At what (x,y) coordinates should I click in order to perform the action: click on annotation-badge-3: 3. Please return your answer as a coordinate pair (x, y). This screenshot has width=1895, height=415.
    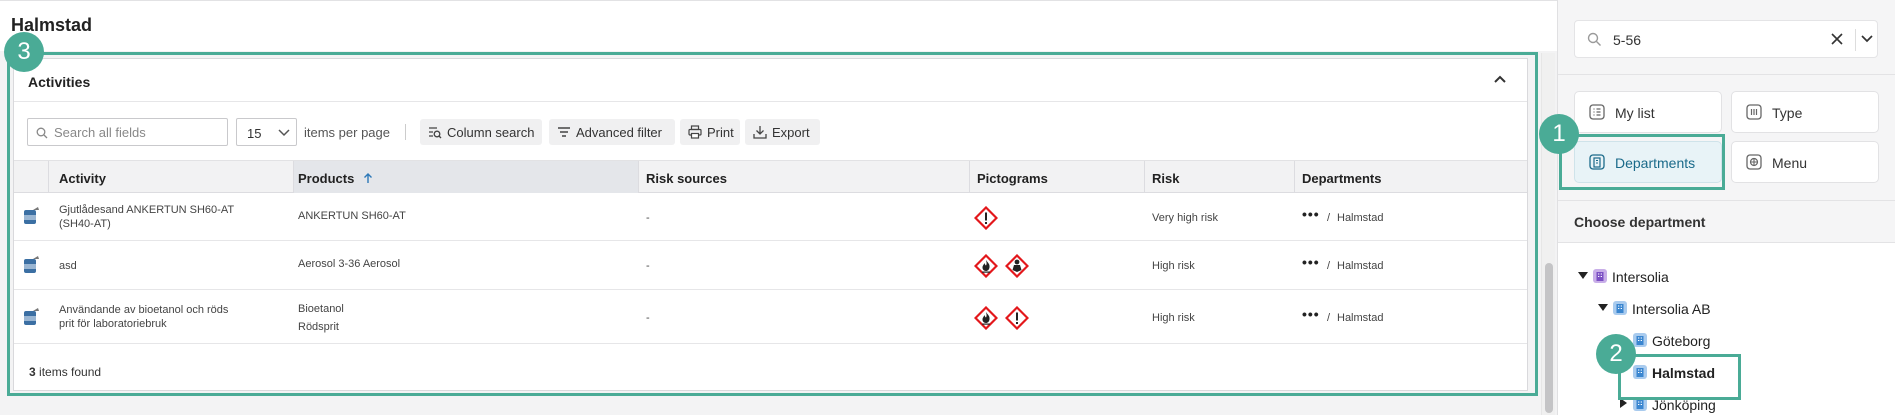
    Looking at the image, I should click on (24, 52).